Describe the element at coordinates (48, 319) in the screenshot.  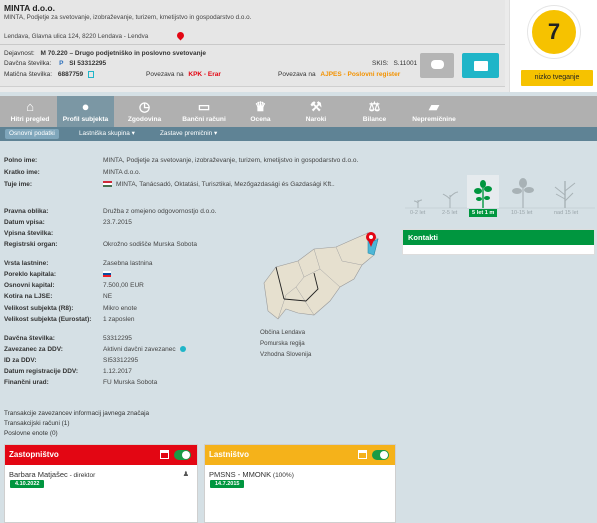
I see `velikost-eurostat-label: Velikost subjekta (Eurostat):` at that location.